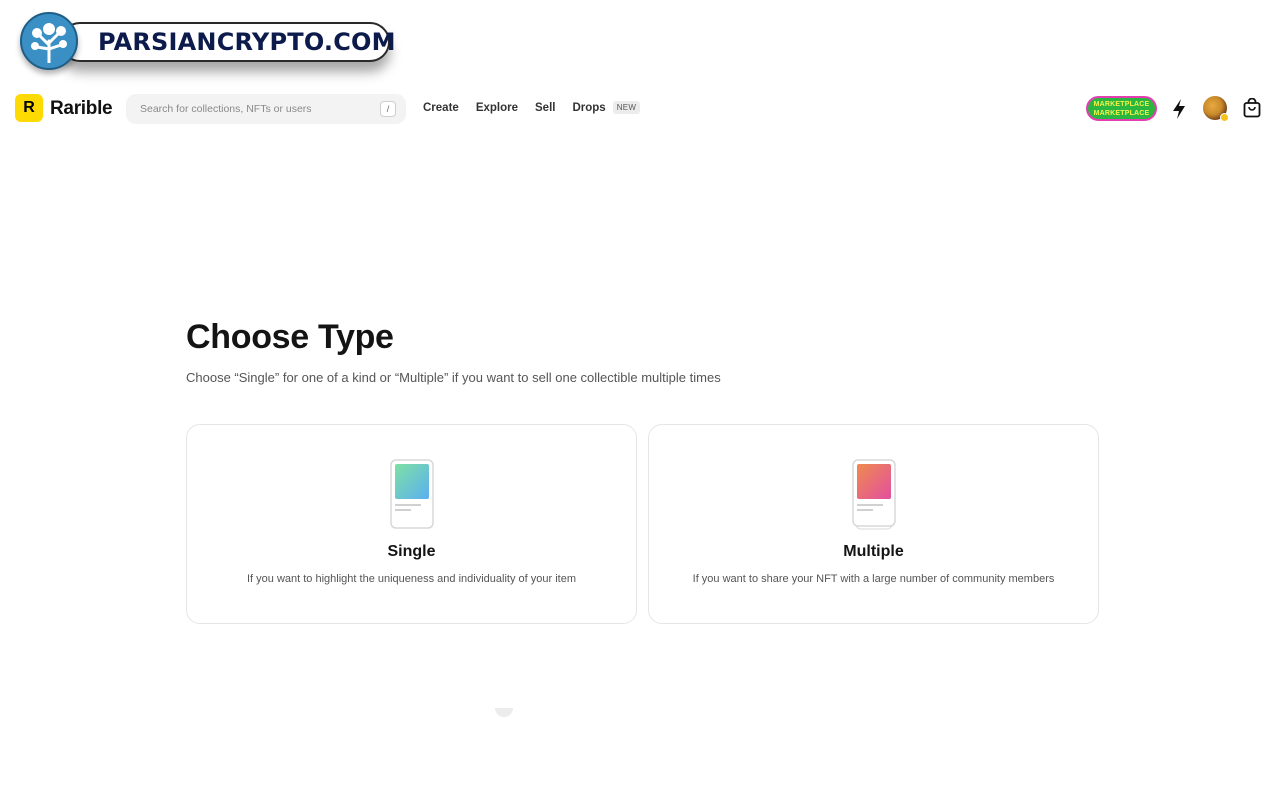  What do you see at coordinates (588, 108) in the screenshot?
I see `nav-drops: Drops` at bounding box center [588, 108].